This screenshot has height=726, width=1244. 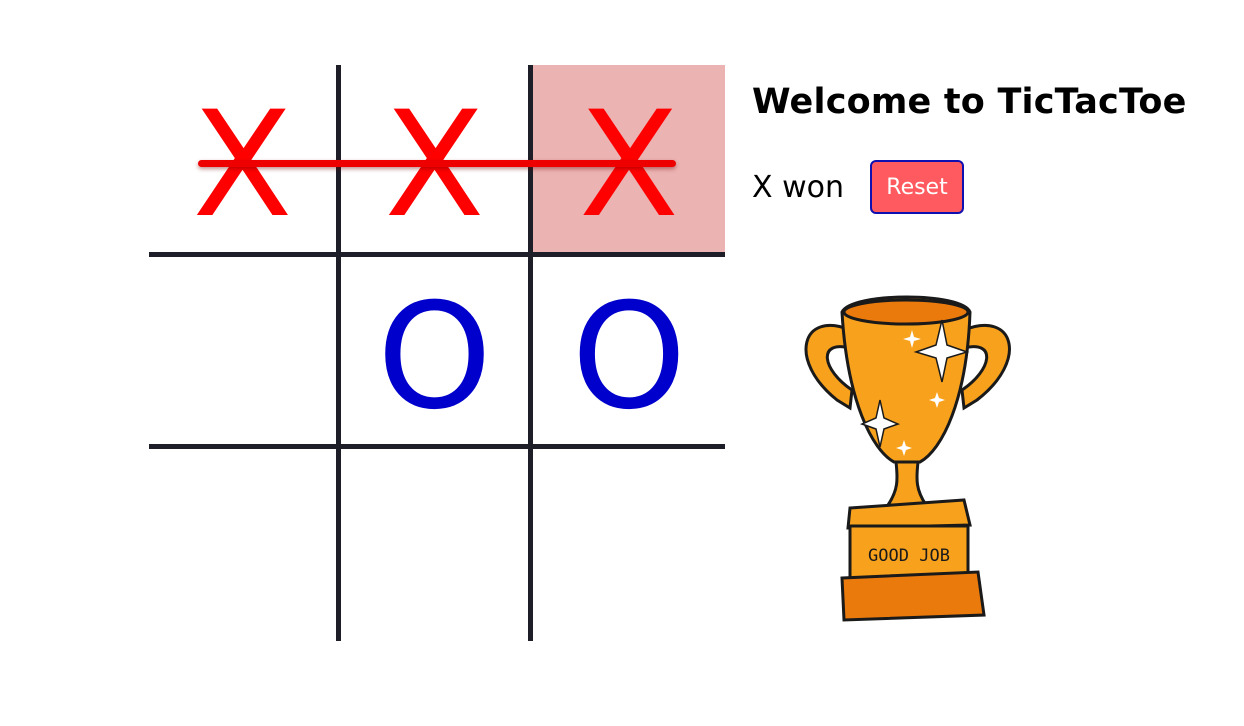 I want to click on board-cell-2: X, so click(x=437, y=161).